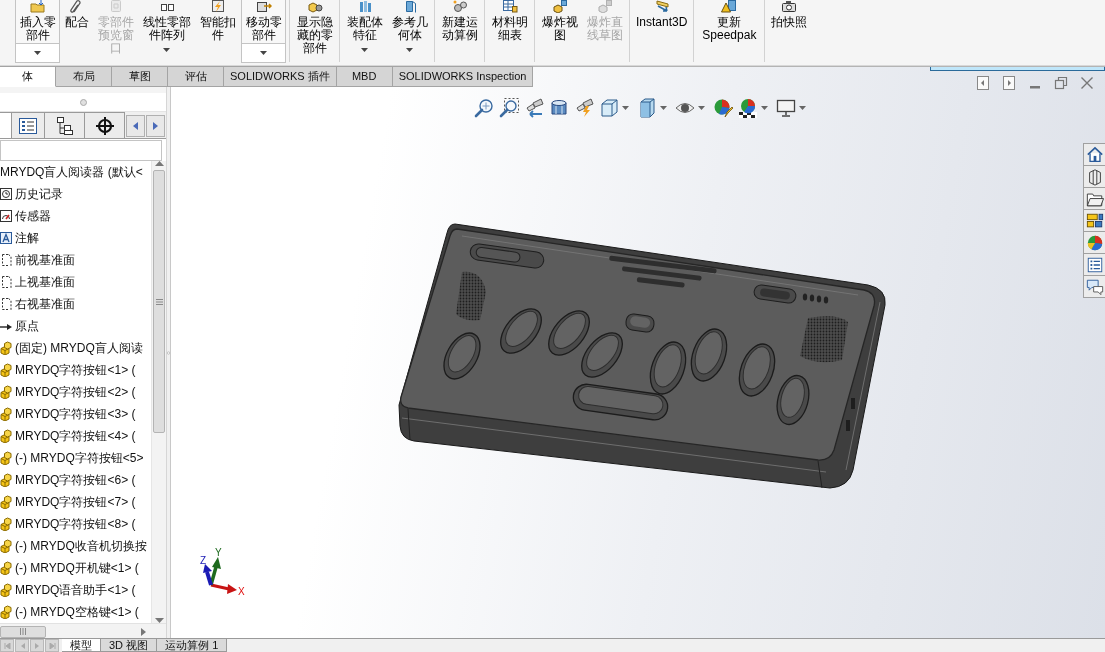  What do you see at coordinates (75, 480) in the screenshot?
I see `tree-item: MRYDQ字符按钮<6> (` at bounding box center [75, 480].